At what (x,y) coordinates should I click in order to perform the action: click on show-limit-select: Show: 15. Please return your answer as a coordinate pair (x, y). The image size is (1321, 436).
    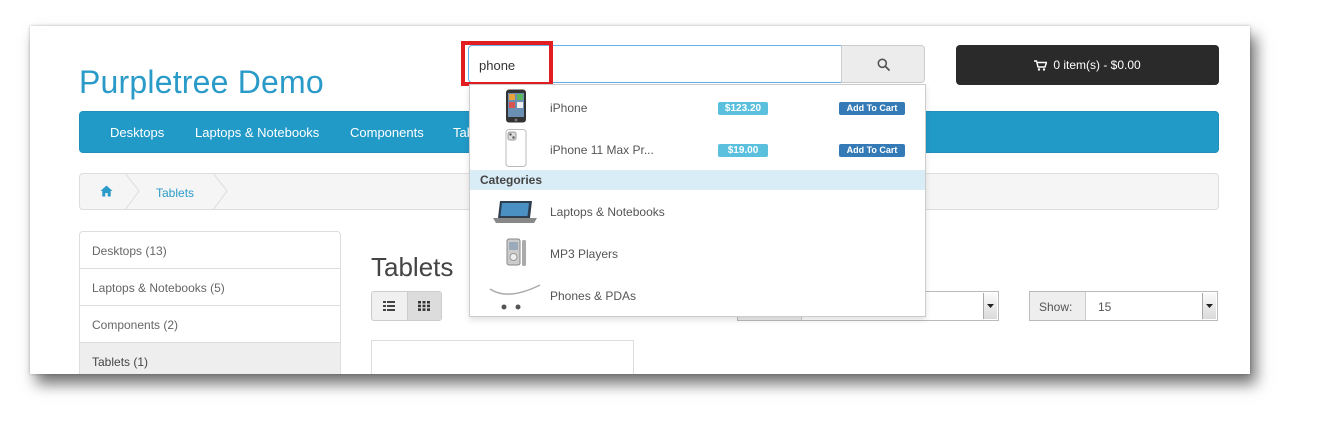
    Looking at the image, I should click on (1123, 306).